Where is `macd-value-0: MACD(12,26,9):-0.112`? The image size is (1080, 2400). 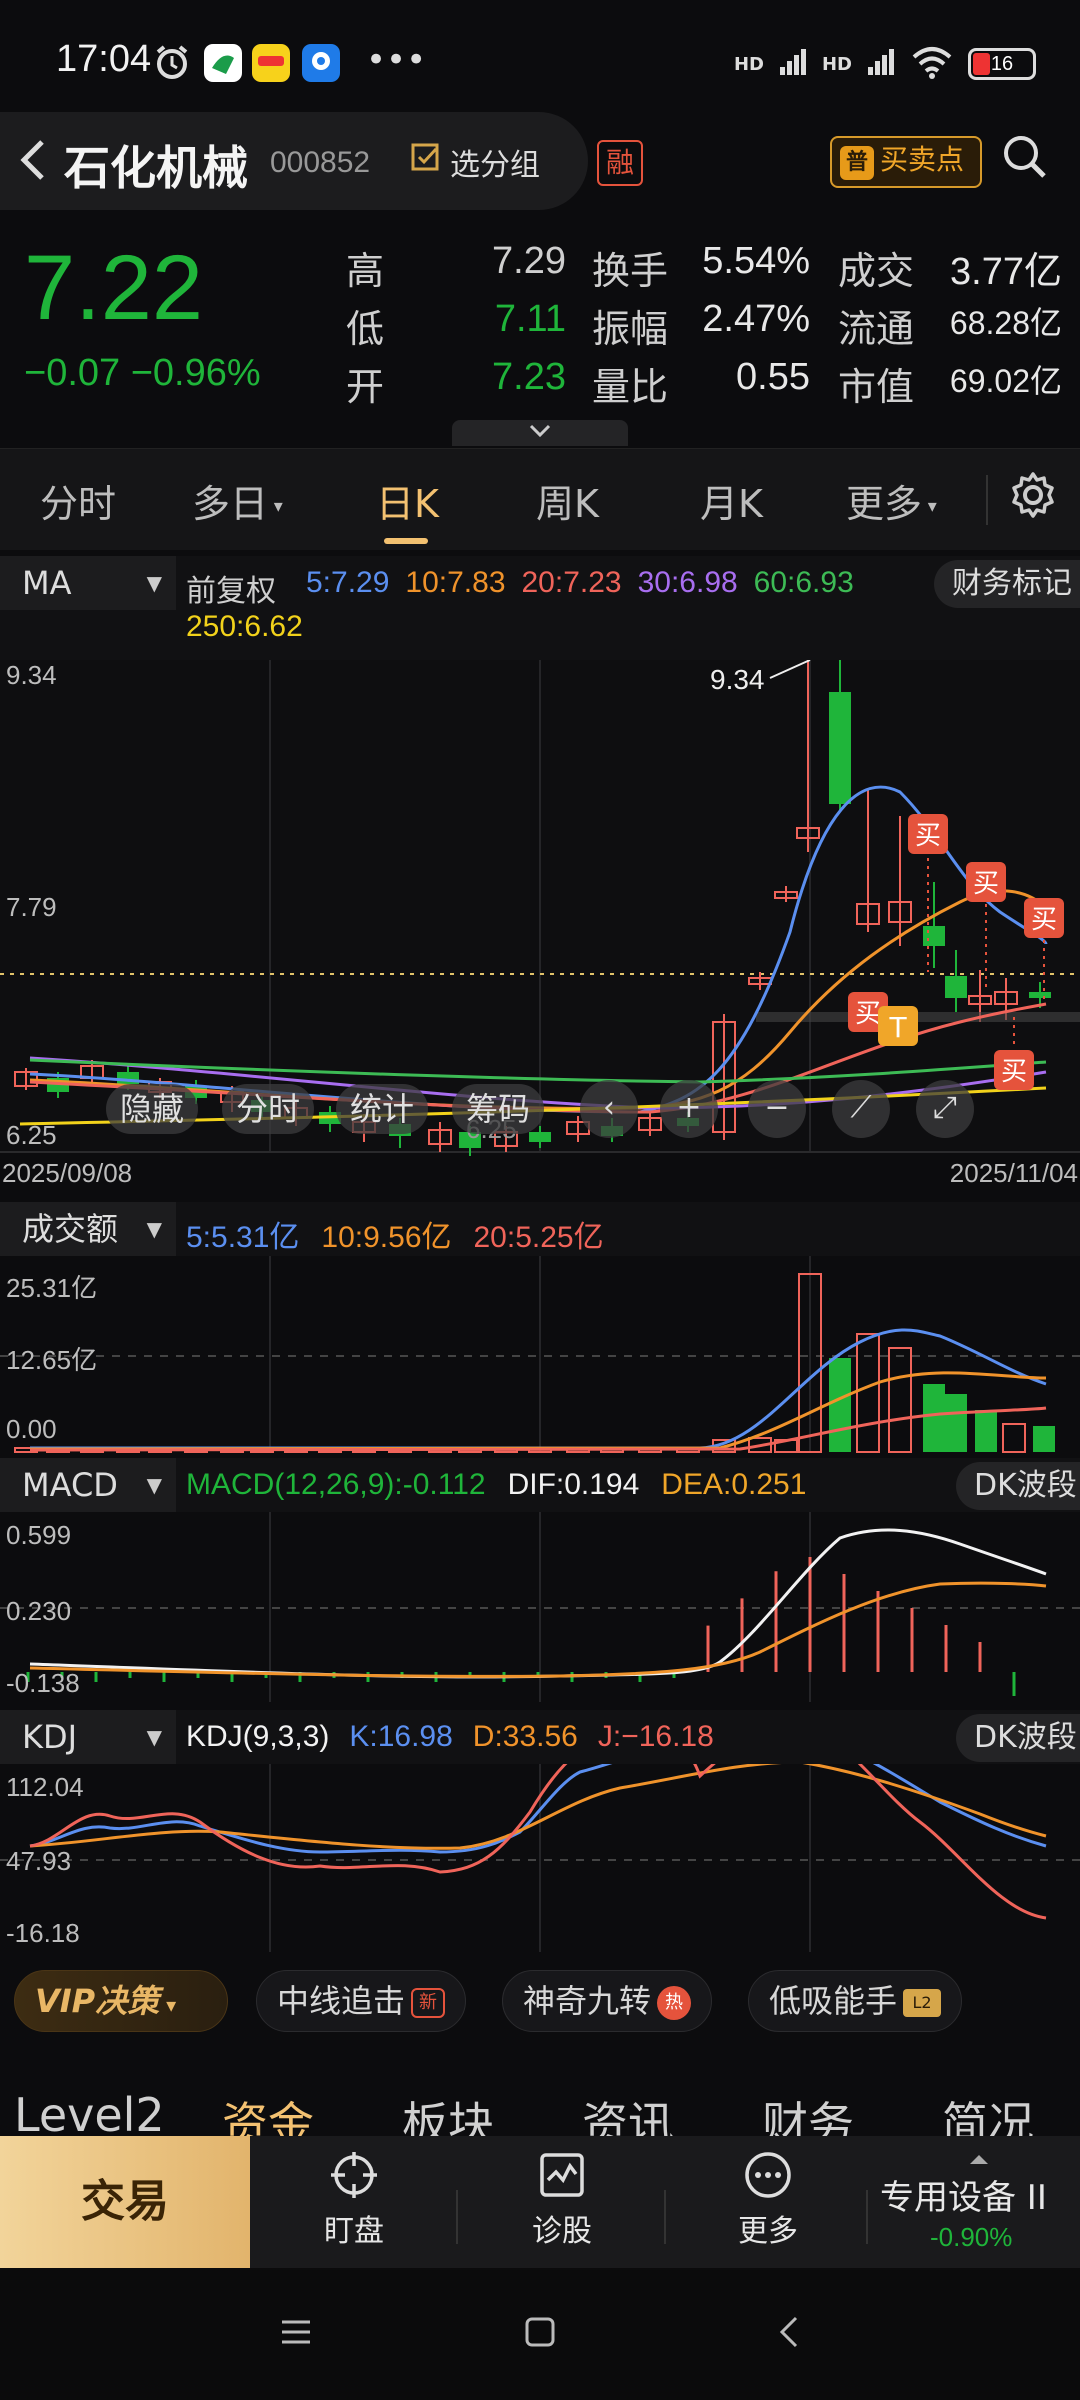 macd-value-0: MACD(12,26,9):-0.112 is located at coordinates (336, 1484).